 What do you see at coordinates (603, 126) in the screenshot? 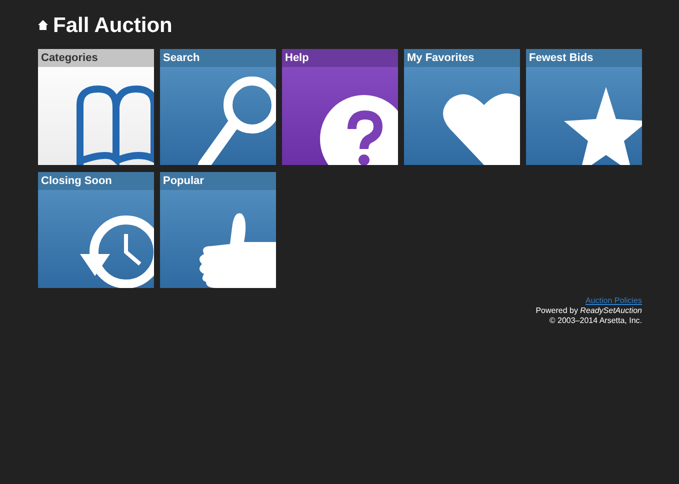
I see `star-icon` at bounding box center [603, 126].